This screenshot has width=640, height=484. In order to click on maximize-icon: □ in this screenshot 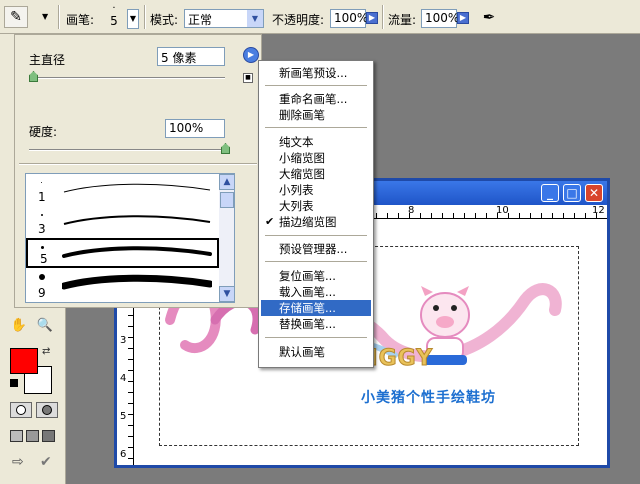, I will do `click(572, 193)`.